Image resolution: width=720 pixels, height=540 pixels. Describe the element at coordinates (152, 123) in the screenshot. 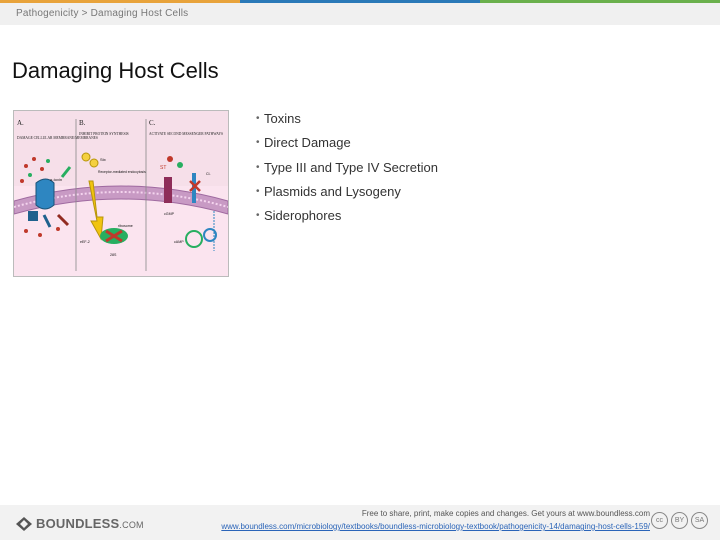

I see `panel-c-letter: C.` at that location.